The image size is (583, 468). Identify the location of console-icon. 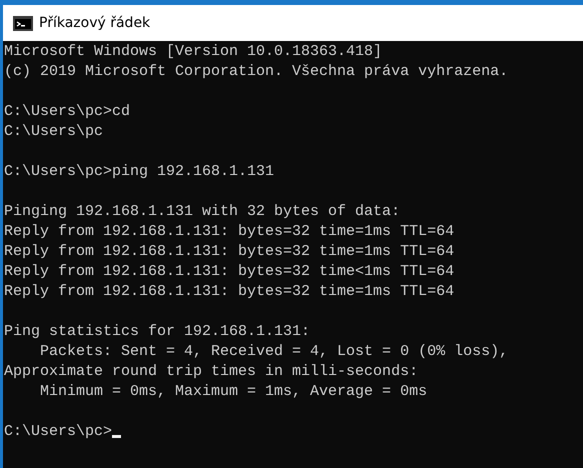
(23, 23).